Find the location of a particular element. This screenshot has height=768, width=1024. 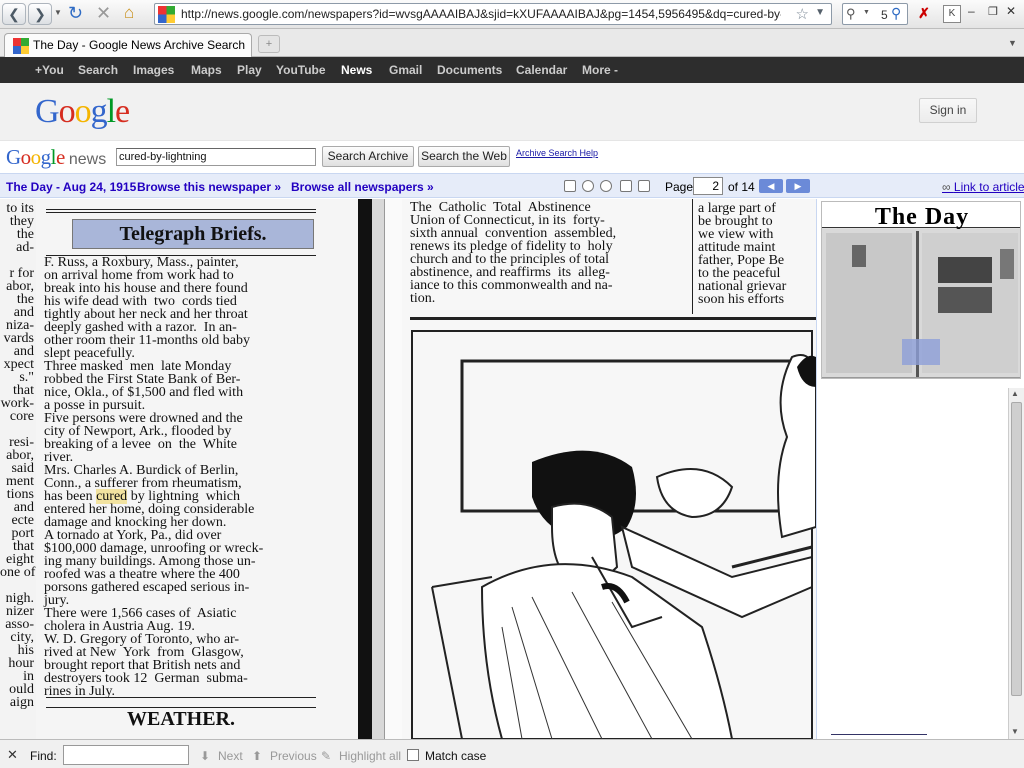

fit-page-icon is located at coordinates (626, 186).